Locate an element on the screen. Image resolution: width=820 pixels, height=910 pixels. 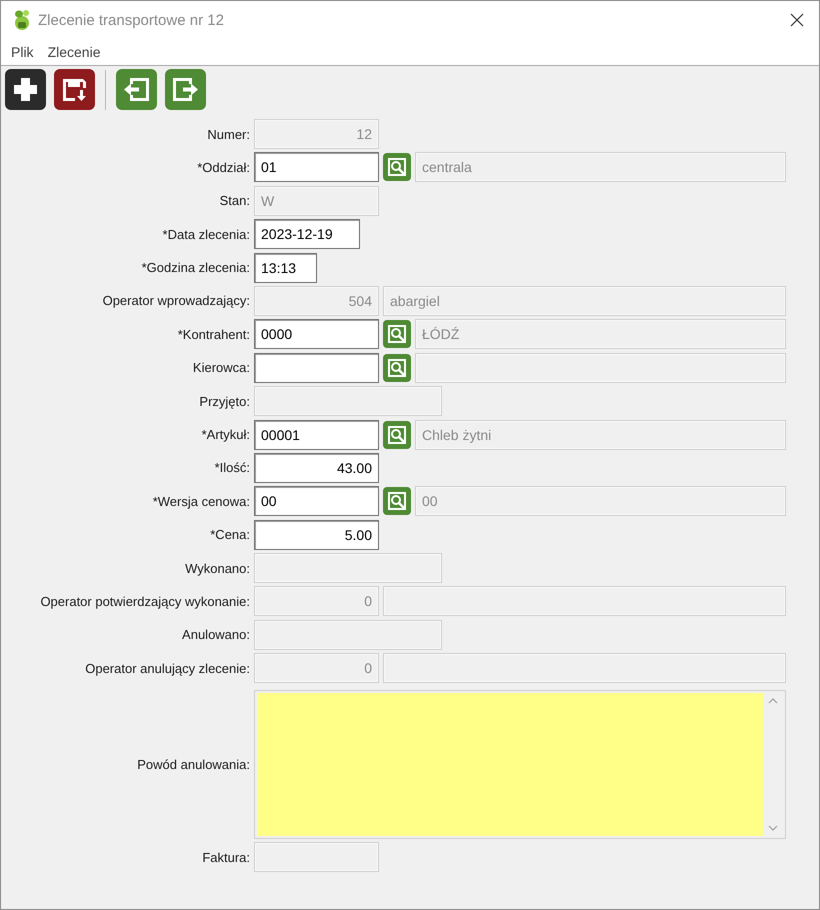
input-field: 00001 is located at coordinates (316, 435).